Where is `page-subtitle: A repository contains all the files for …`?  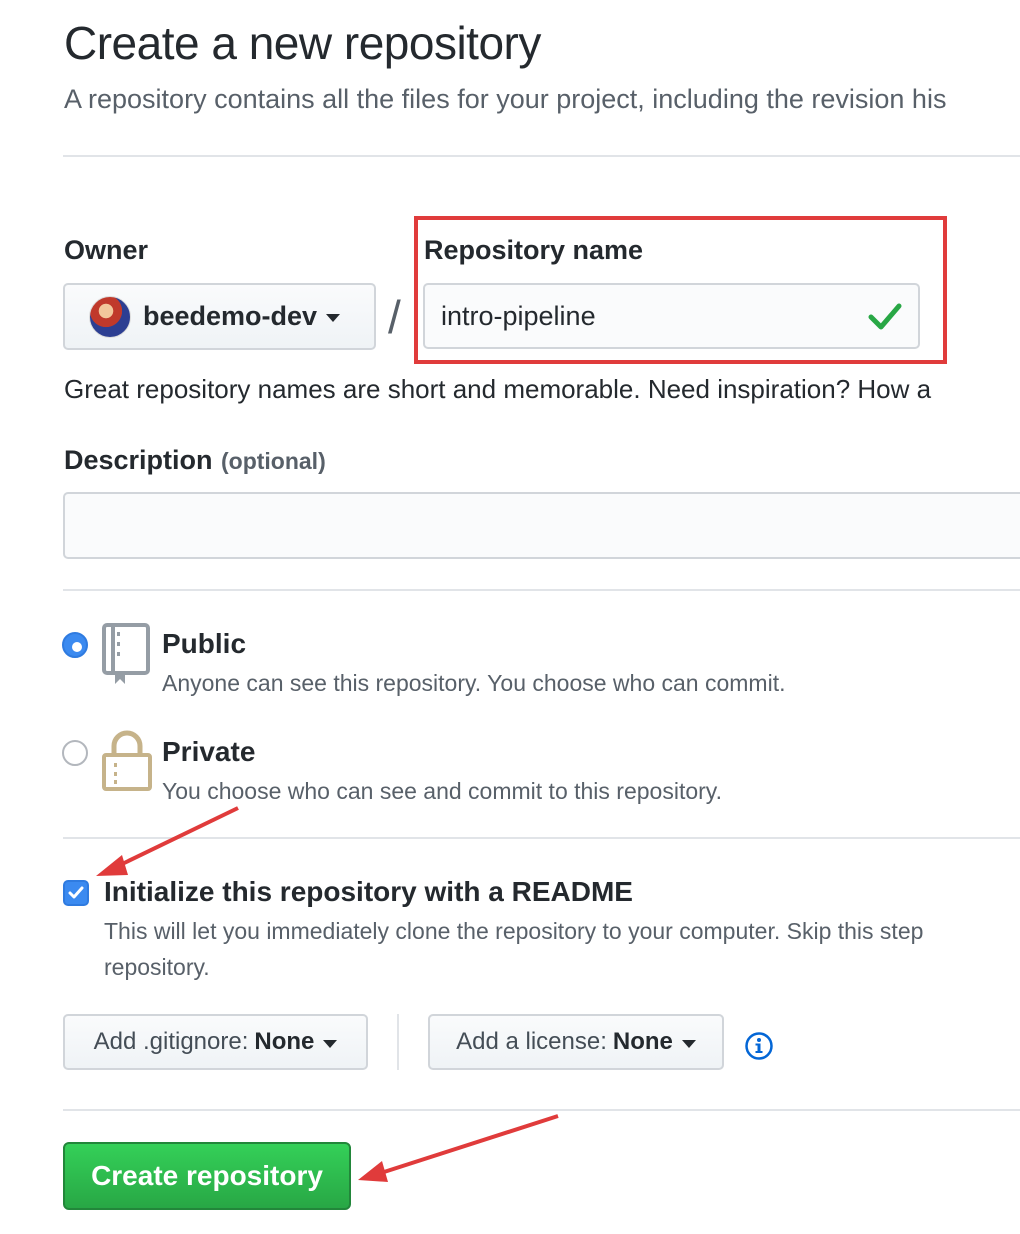
page-subtitle: A repository contains all the files for … is located at coordinates (505, 99).